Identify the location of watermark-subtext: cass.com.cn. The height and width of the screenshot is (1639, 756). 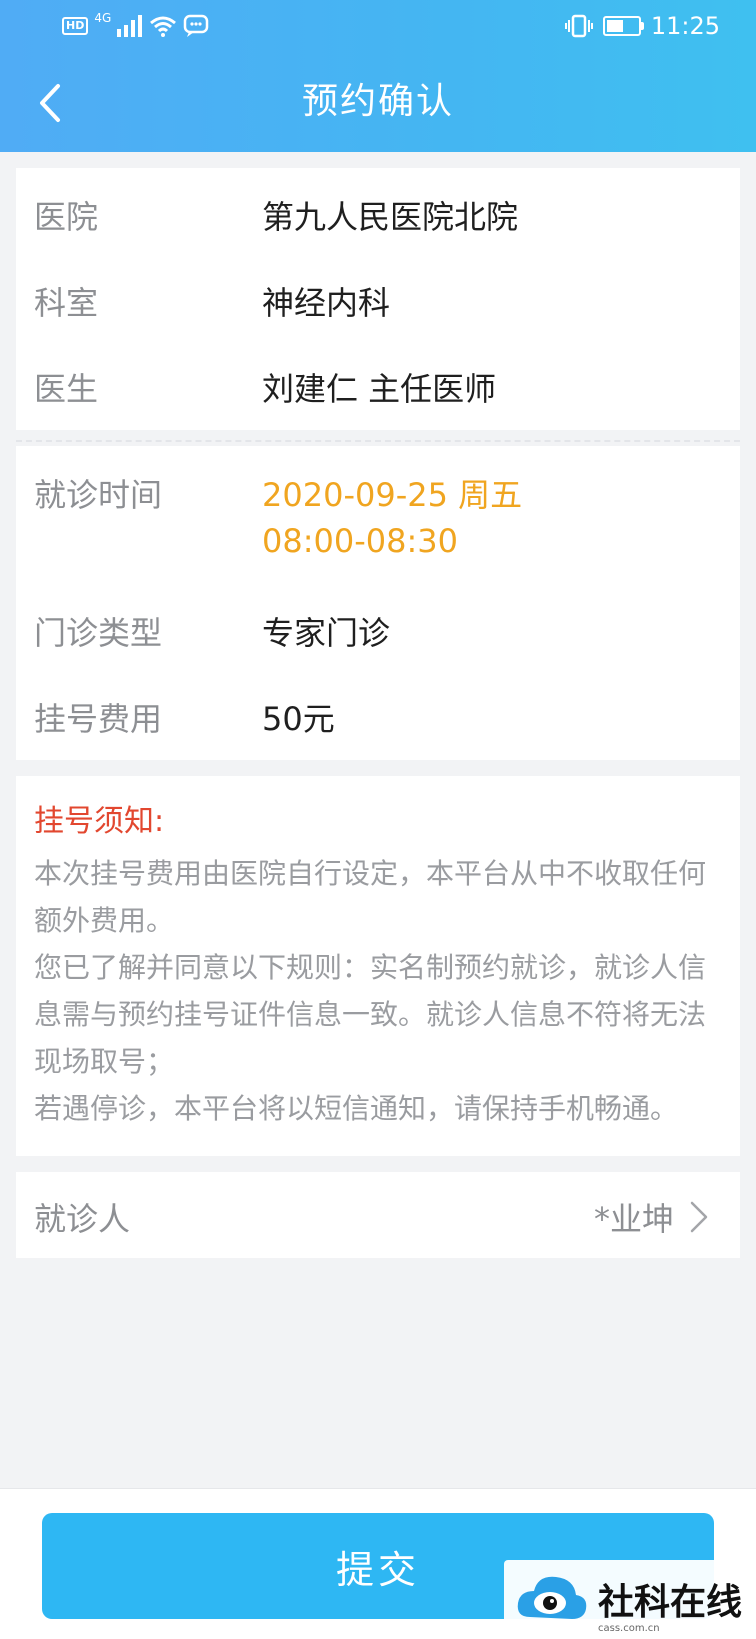
(629, 1628).